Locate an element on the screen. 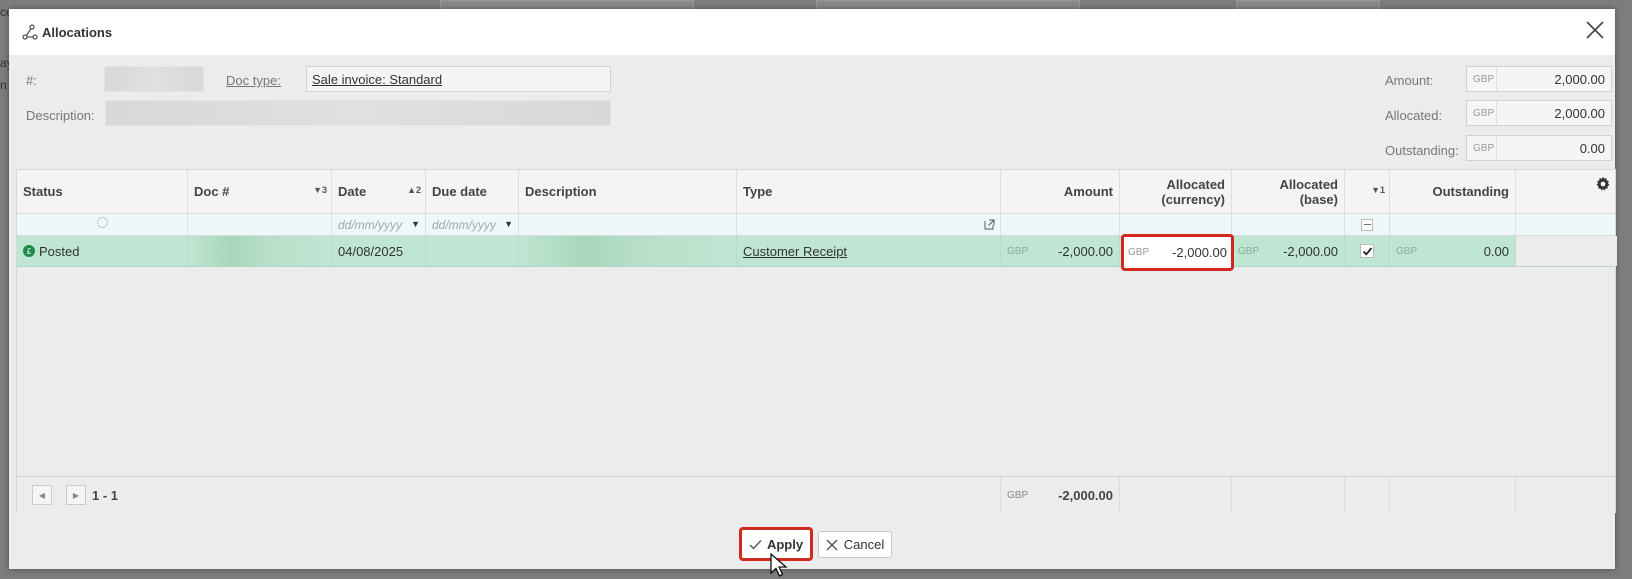  cell-date: 04/08/2025 is located at coordinates (379, 251).